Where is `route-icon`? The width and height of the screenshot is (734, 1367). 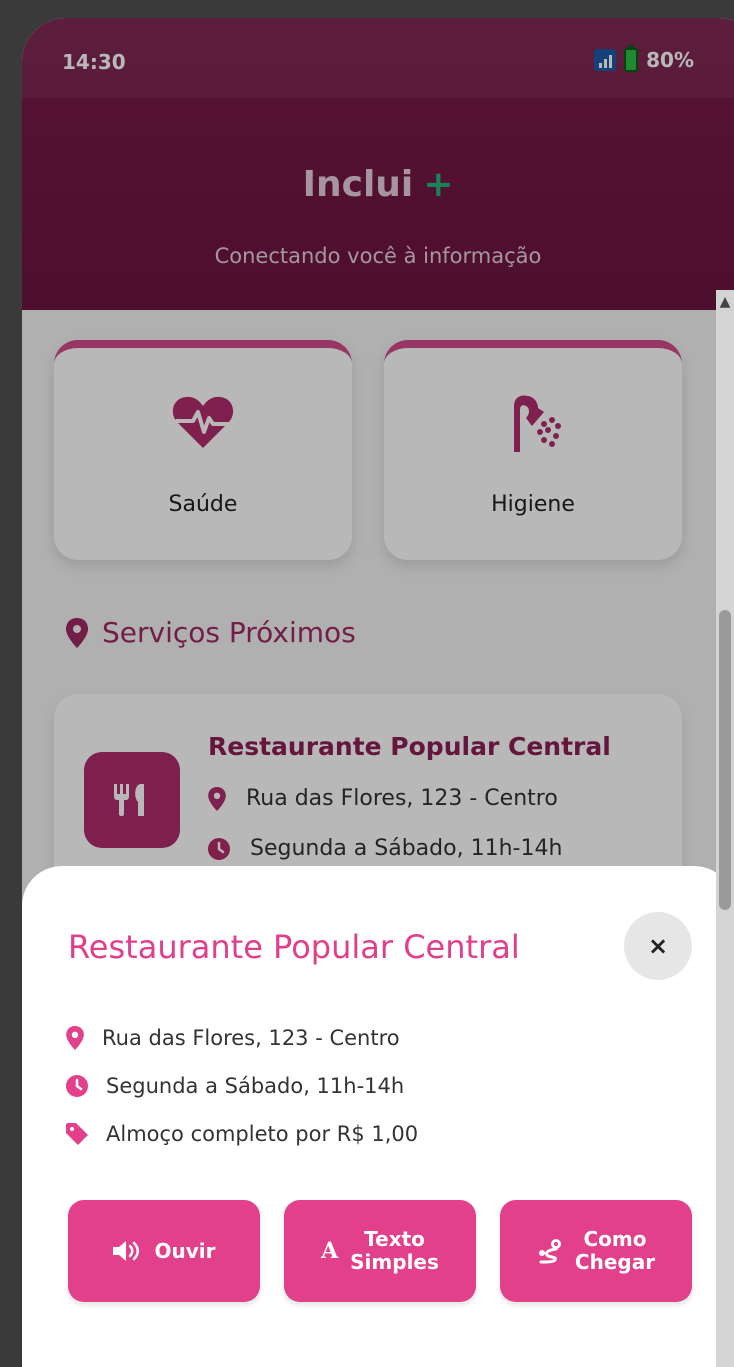
route-icon is located at coordinates (549, 1251).